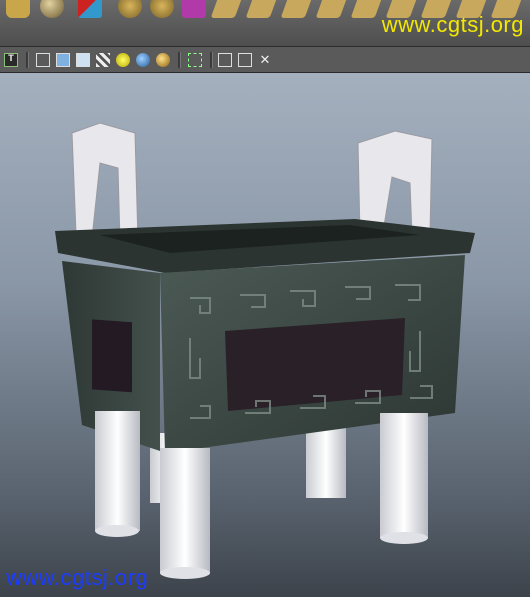 Image resolution: width=530 pixels, height=597 pixels. What do you see at coordinates (404, 475) in the screenshot?
I see `leg-front-right` at bounding box center [404, 475].